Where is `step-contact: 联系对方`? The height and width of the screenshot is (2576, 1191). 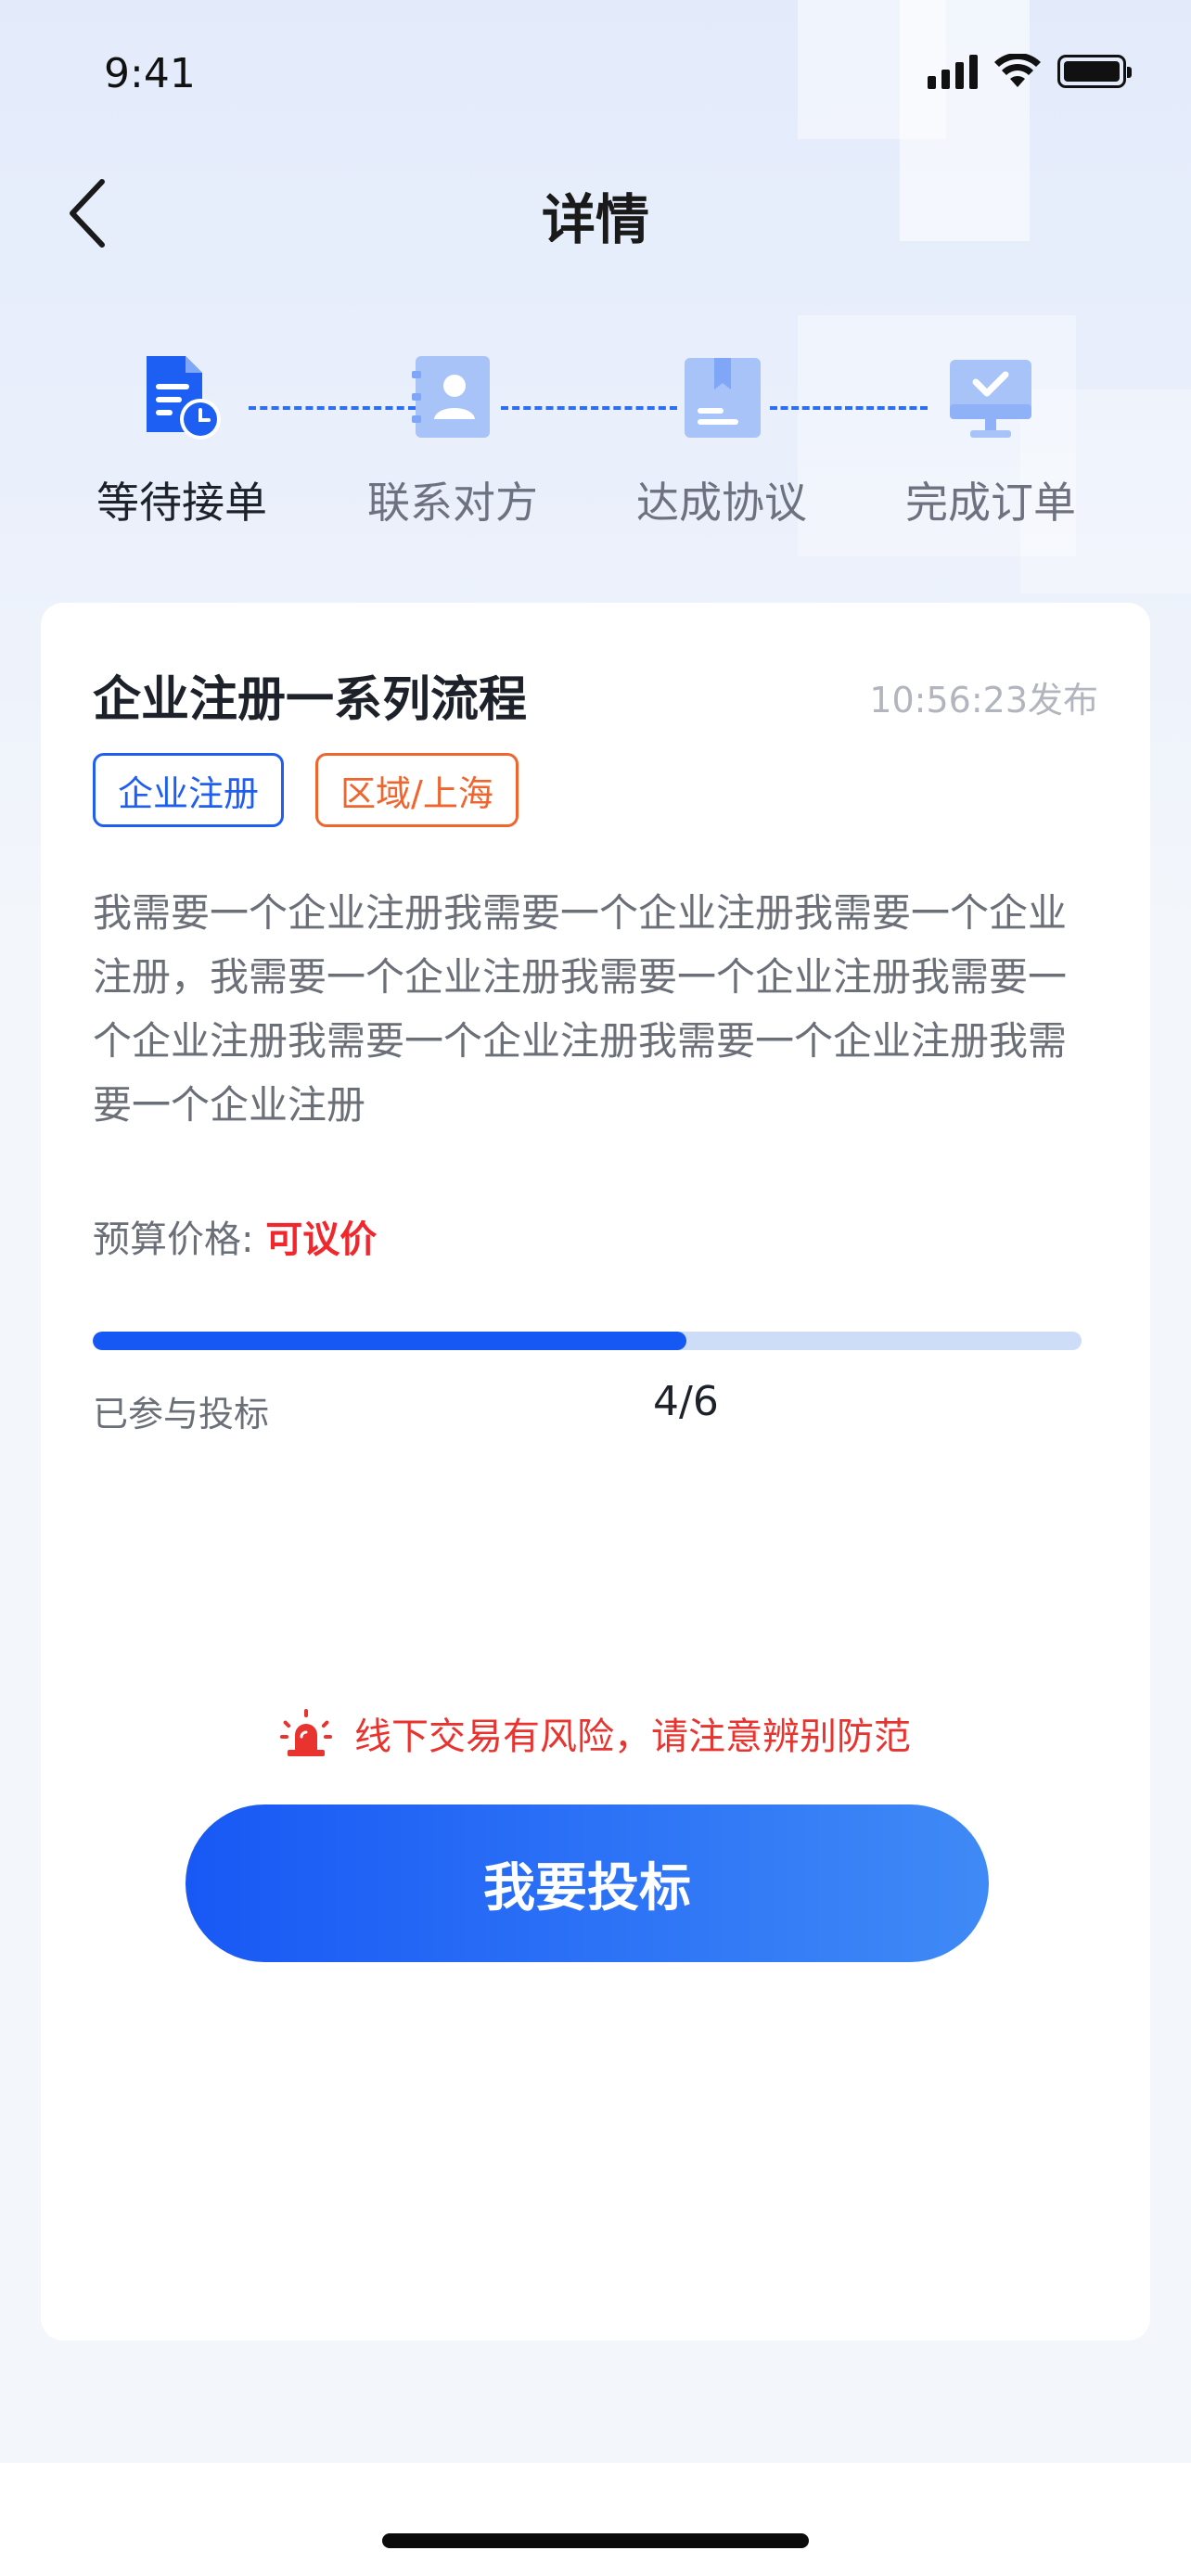
step-contact: 联系对方 is located at coordinates (452, 441).